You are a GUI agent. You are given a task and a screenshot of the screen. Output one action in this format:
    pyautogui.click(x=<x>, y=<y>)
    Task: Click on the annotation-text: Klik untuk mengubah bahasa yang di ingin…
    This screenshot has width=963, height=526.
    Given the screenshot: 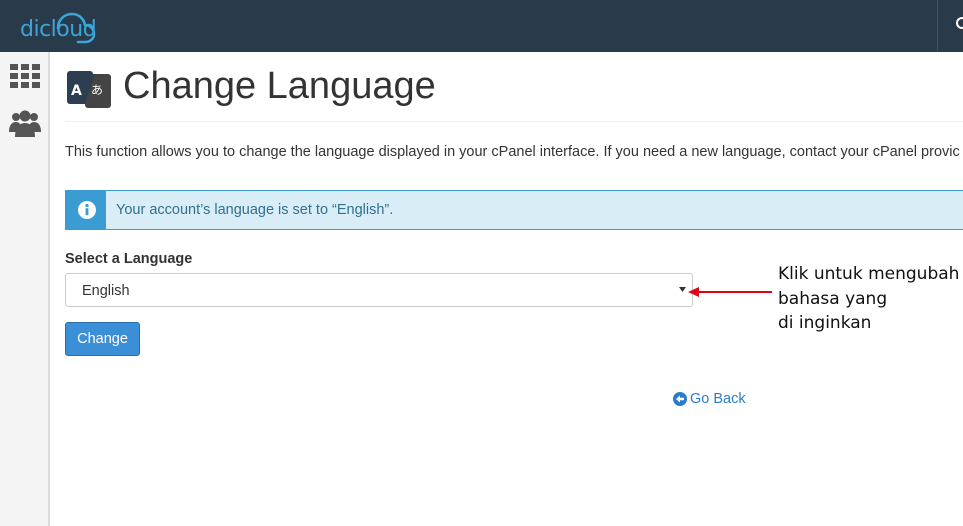 What is the action you would take?
    pyautogui.click(x=869, y=298)
    